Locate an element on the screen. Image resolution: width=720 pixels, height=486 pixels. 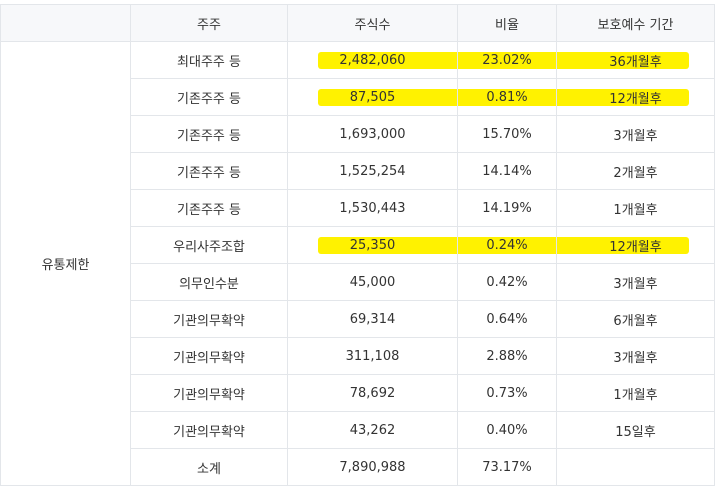
ratio-text: 0.24% is located at coordinates (507, 245).